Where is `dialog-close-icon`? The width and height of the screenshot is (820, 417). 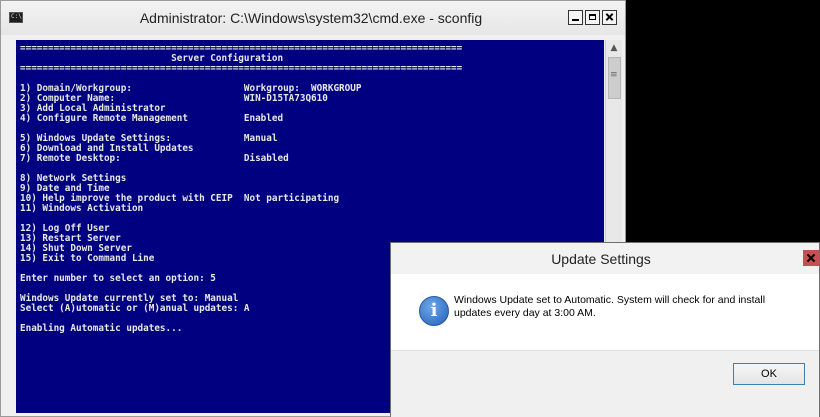
dialog-close-icon is located at coordinates (811, 258).